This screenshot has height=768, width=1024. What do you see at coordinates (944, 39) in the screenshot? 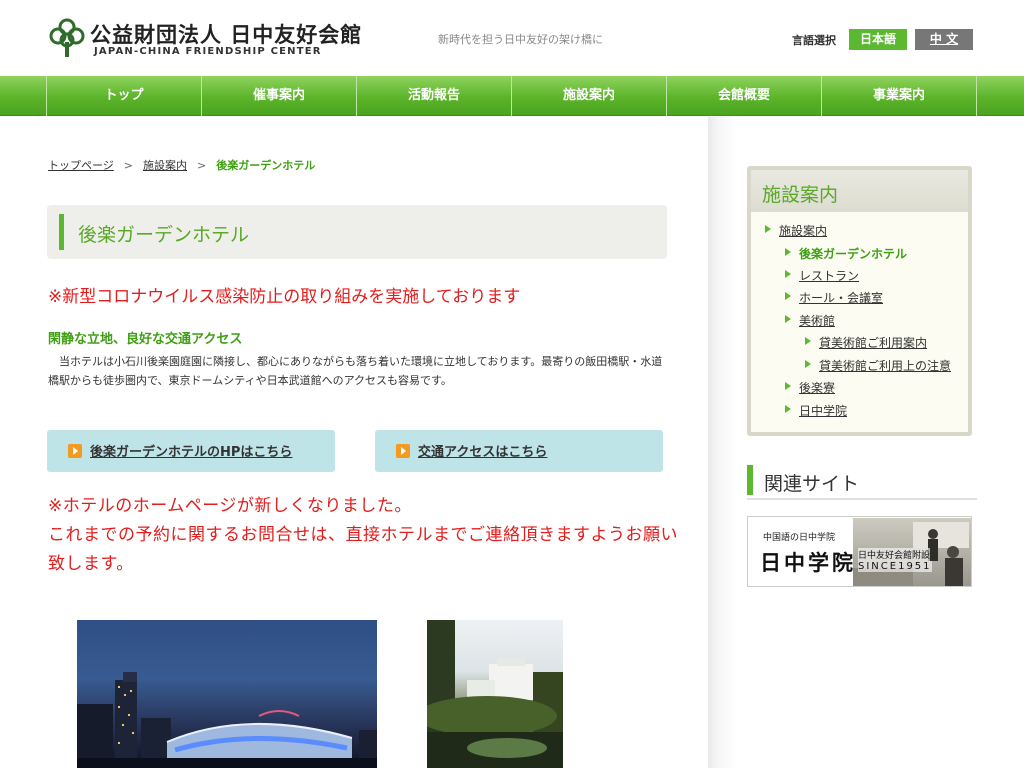
I see `lang-chinese-button: 中 文` at bounding box center [944, 39].